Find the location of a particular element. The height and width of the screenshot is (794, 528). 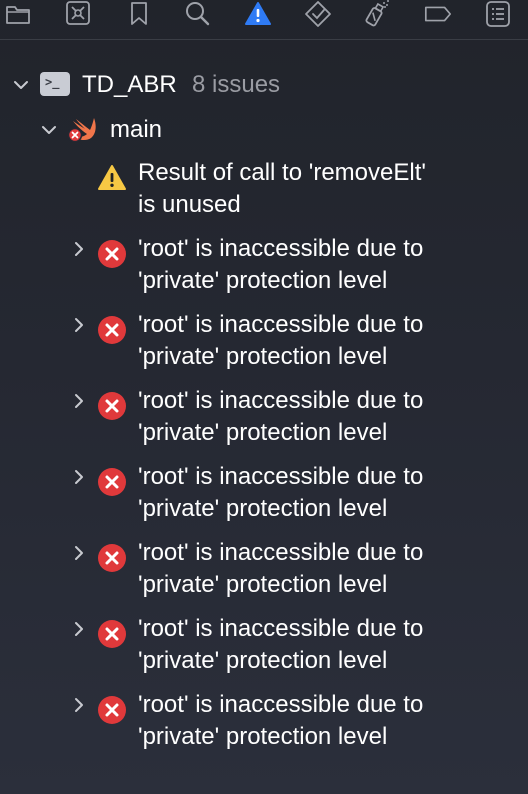

debug-spray-icon is located at coordinates (377, 14).